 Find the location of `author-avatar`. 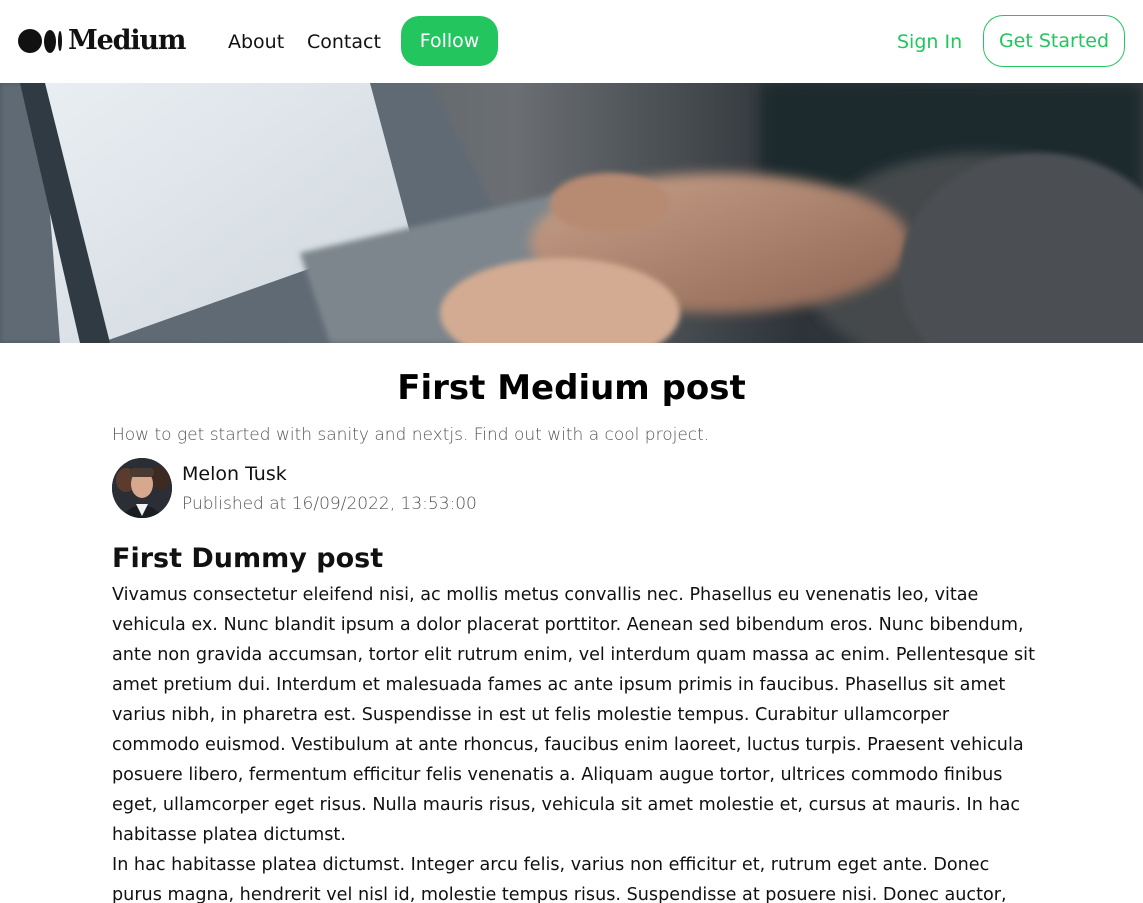

author-avatar is located at coordinates (142, 488).